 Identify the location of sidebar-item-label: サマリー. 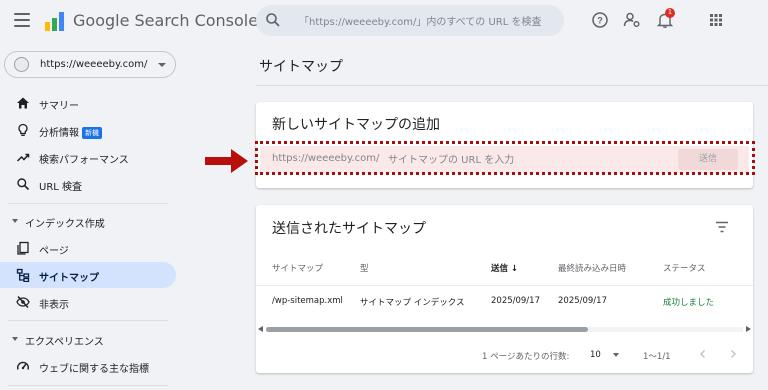
(59, 106).